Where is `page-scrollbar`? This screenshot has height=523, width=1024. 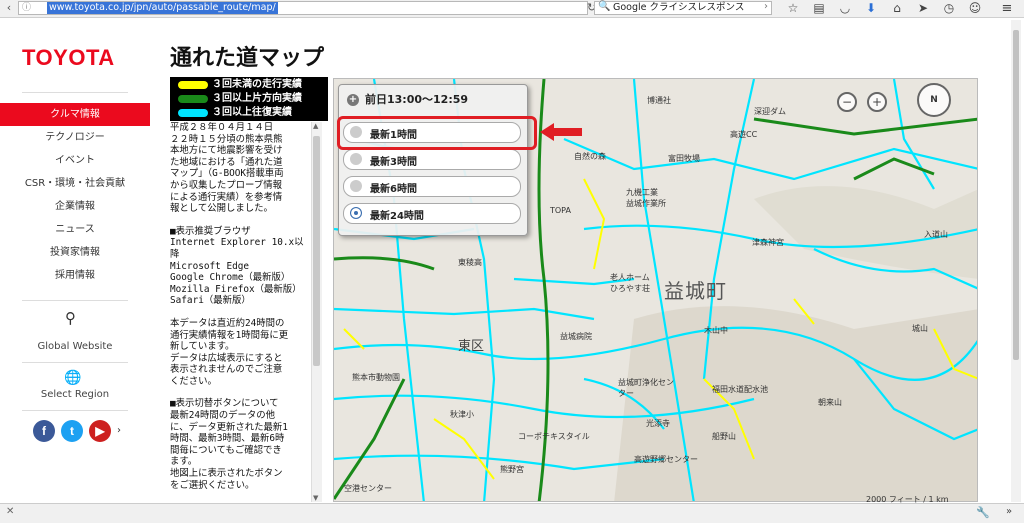
page-scrollbar is located at coordinates (1016, 261).